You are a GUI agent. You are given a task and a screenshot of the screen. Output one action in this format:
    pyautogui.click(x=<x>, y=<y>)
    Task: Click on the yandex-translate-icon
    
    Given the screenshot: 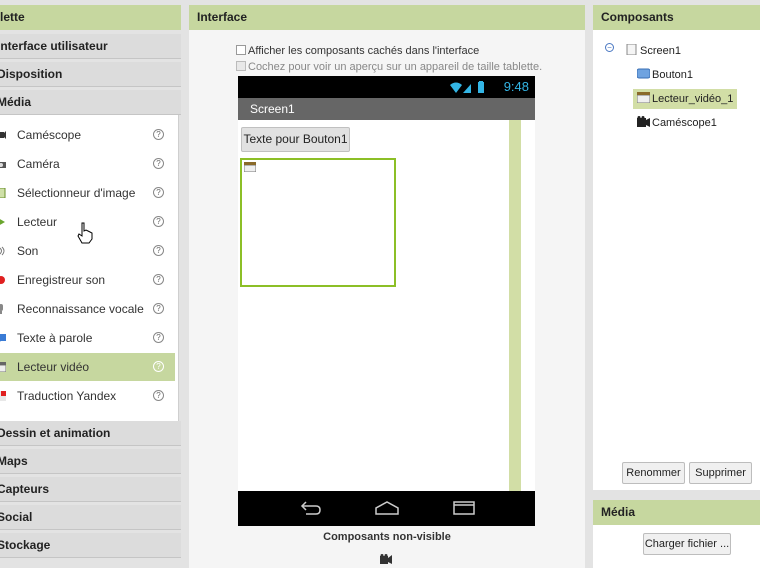 What is the action you would take?
    pyautogui.click(x=3, y=396)
    